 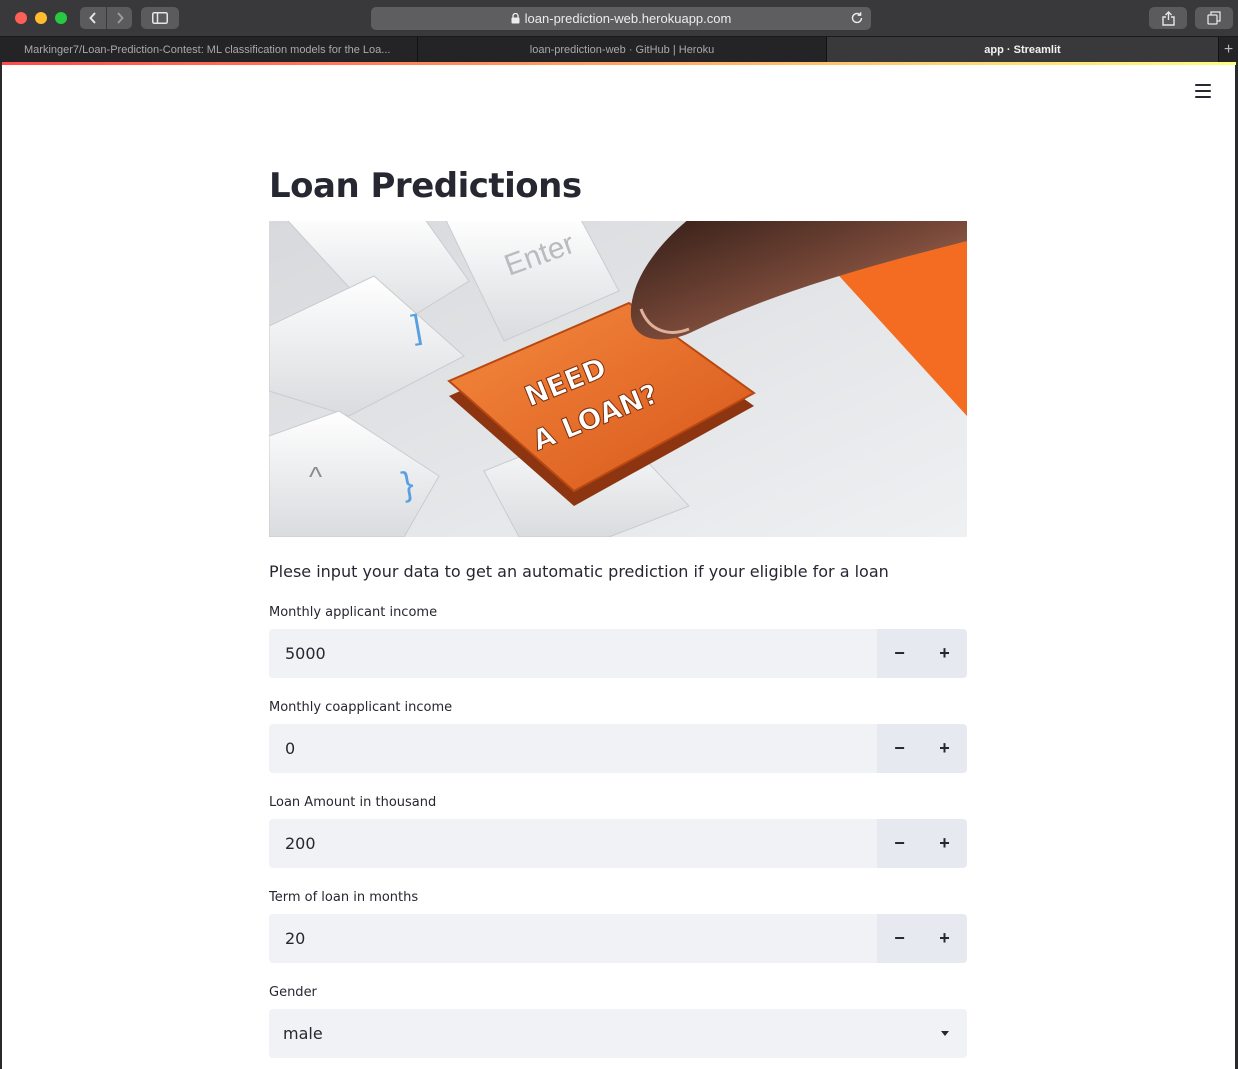 I want to click on reload-icon, so click(x=857, y=18).